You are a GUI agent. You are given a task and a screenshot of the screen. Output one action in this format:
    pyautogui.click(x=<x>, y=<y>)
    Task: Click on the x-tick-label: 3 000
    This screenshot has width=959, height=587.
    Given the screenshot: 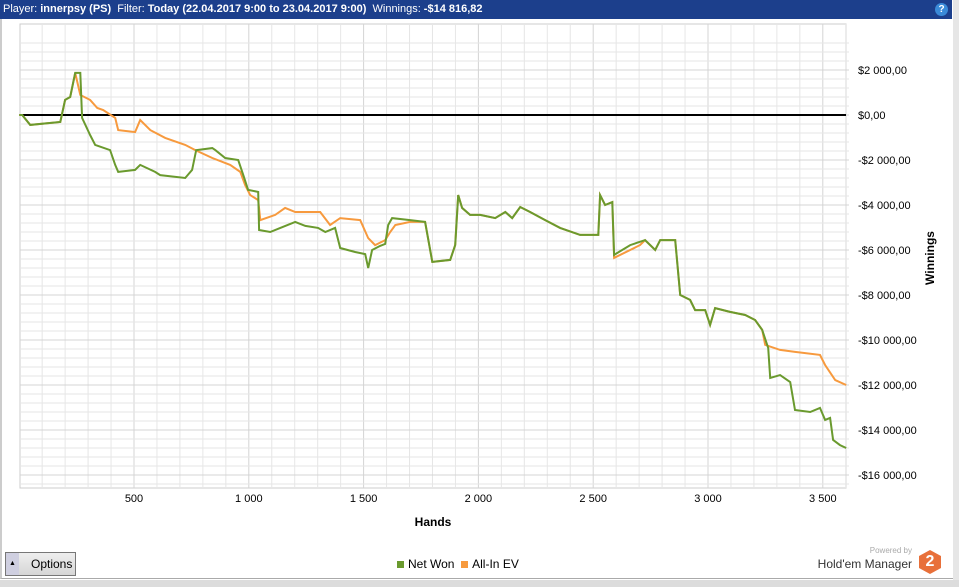 What is the action you would take?
    pyautogui.click(x=708, y=499)
    